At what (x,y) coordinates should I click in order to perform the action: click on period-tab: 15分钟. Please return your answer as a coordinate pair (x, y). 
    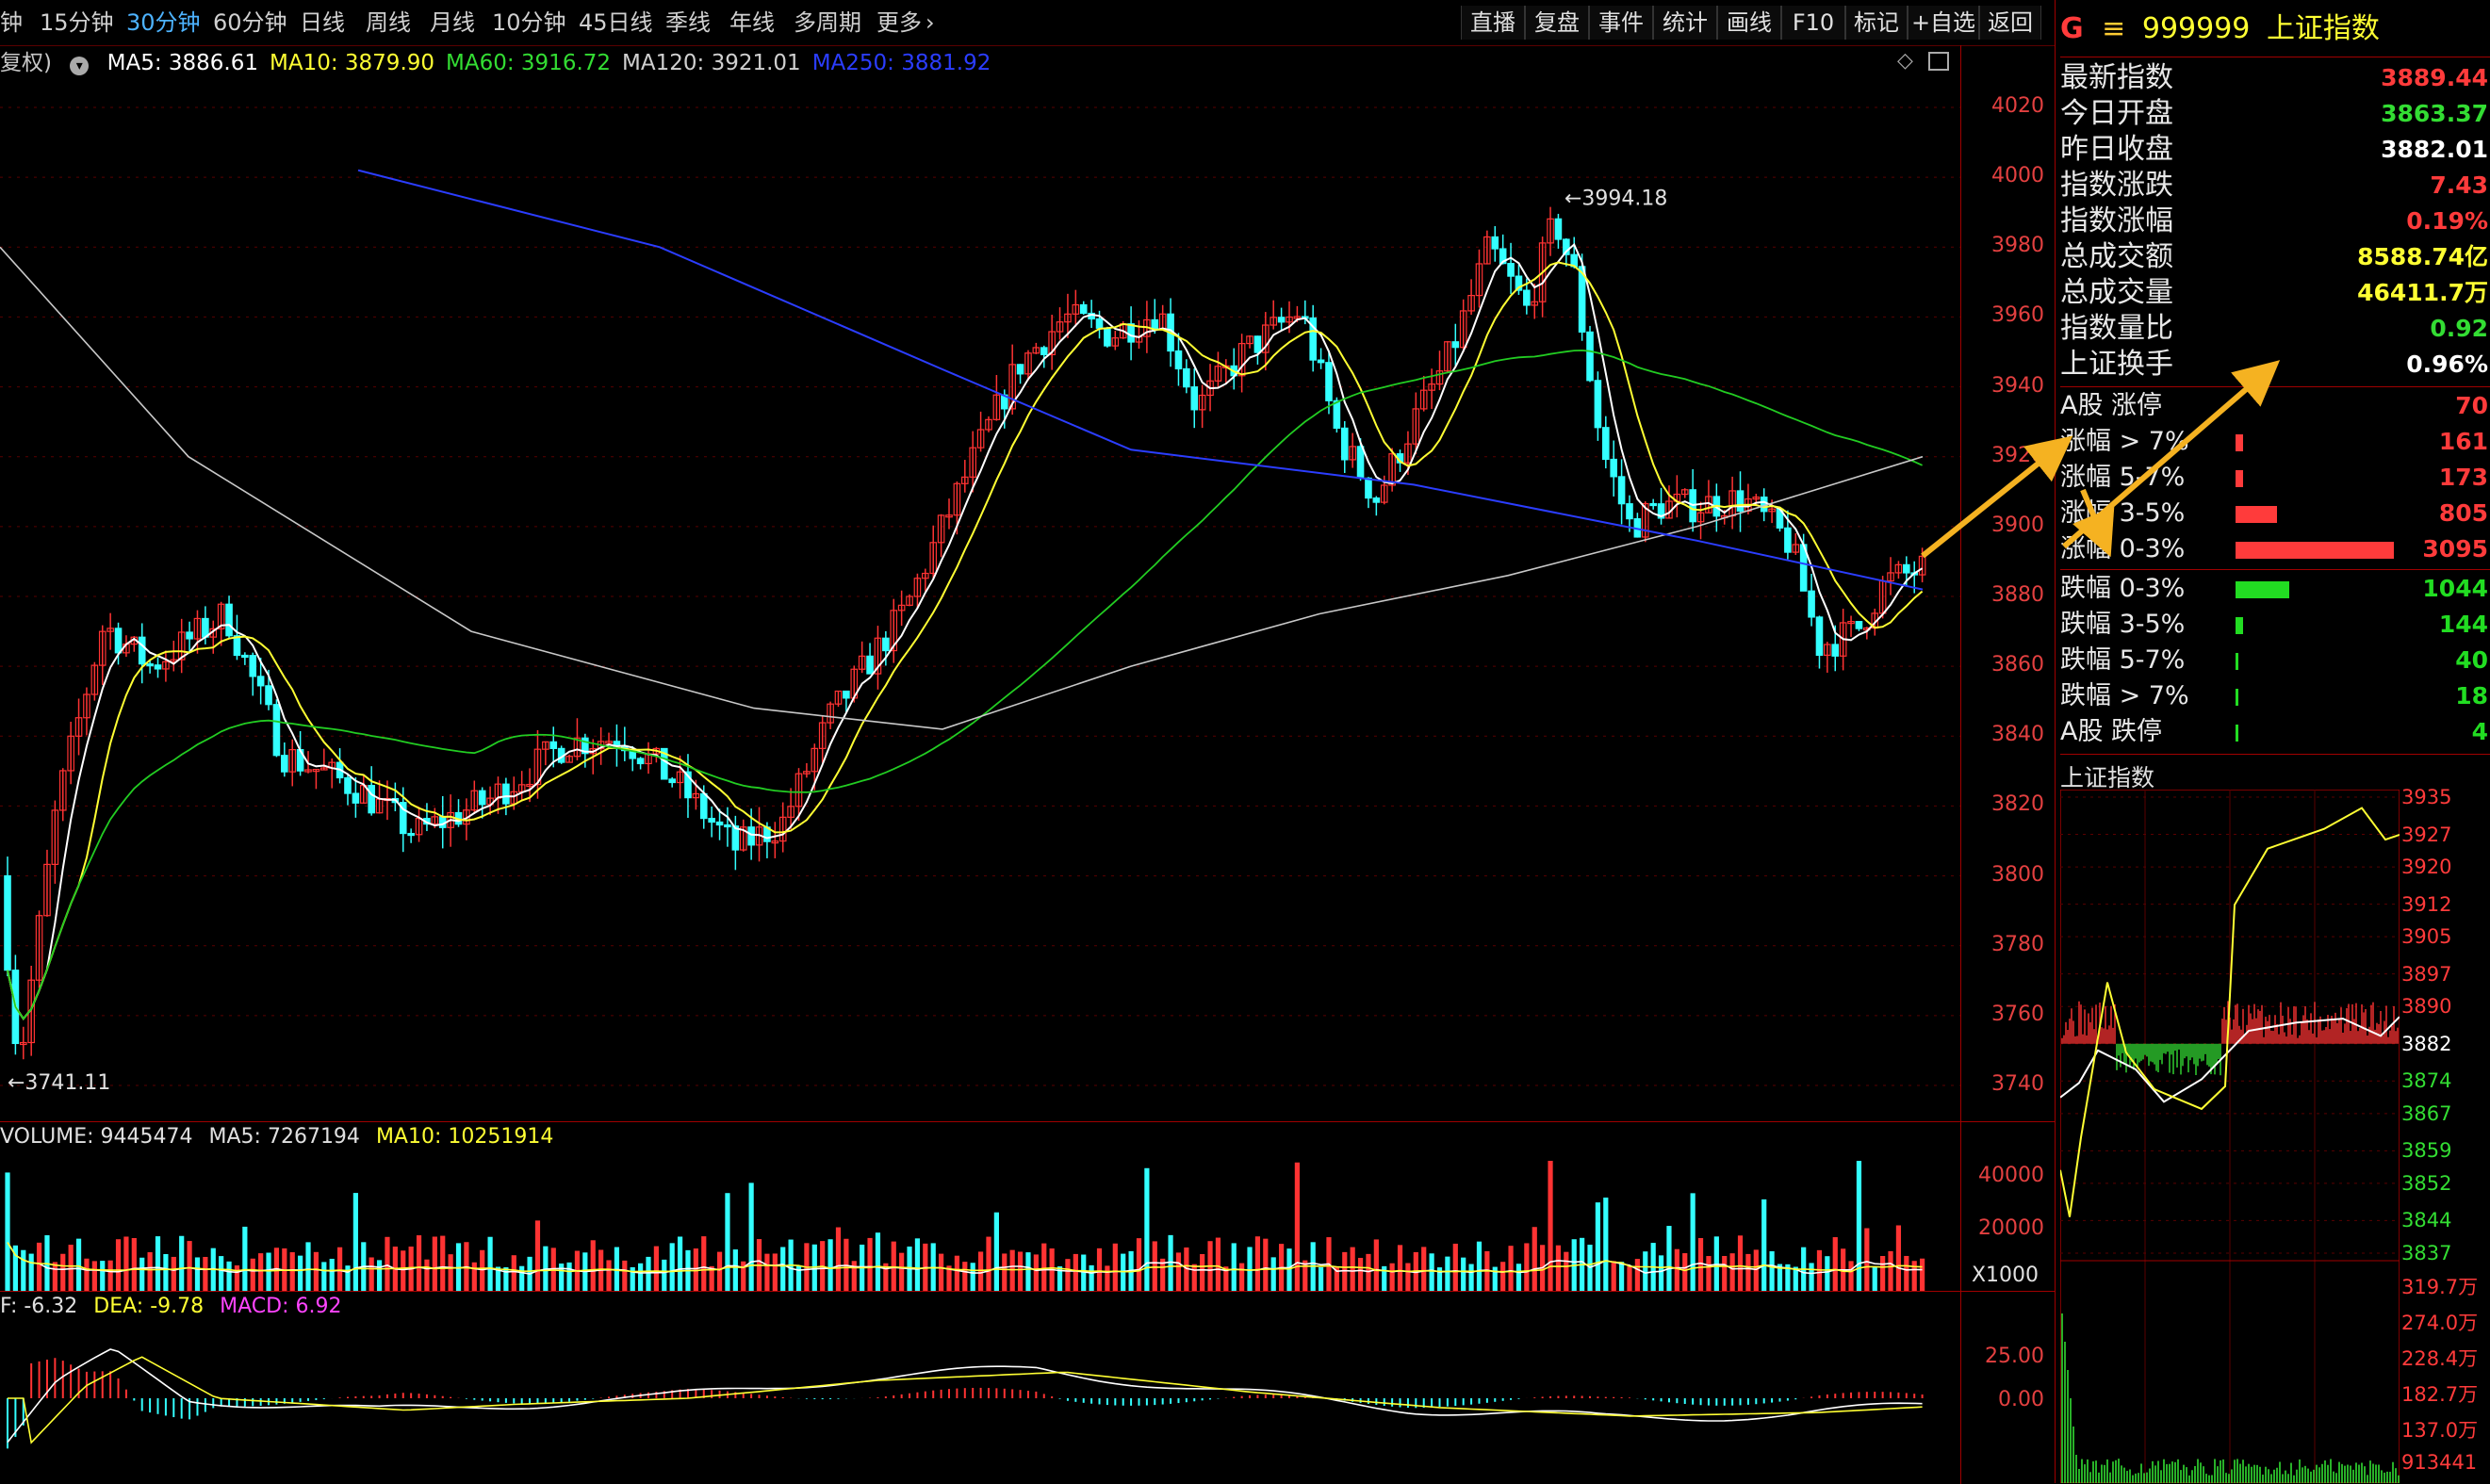
    Looking at the image, I should click on (77, 22).